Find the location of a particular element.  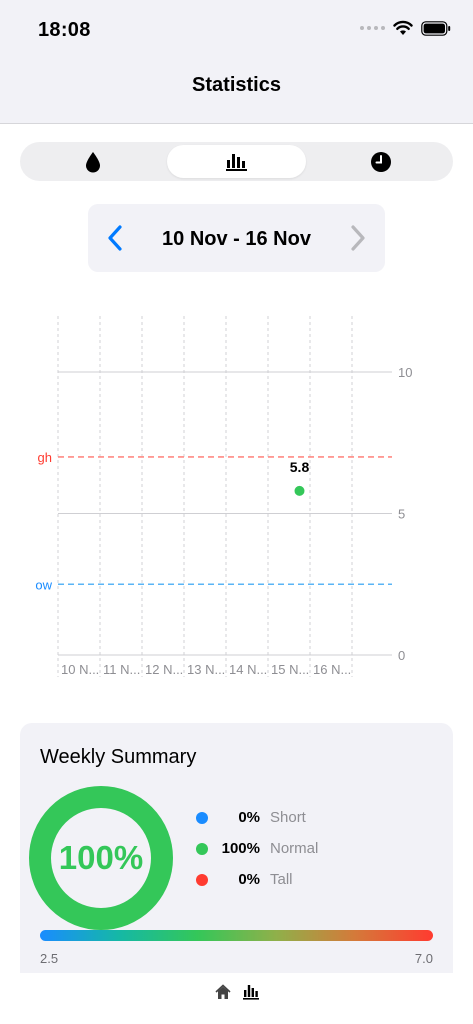

clock-icon is located at coordinates (380, 161).